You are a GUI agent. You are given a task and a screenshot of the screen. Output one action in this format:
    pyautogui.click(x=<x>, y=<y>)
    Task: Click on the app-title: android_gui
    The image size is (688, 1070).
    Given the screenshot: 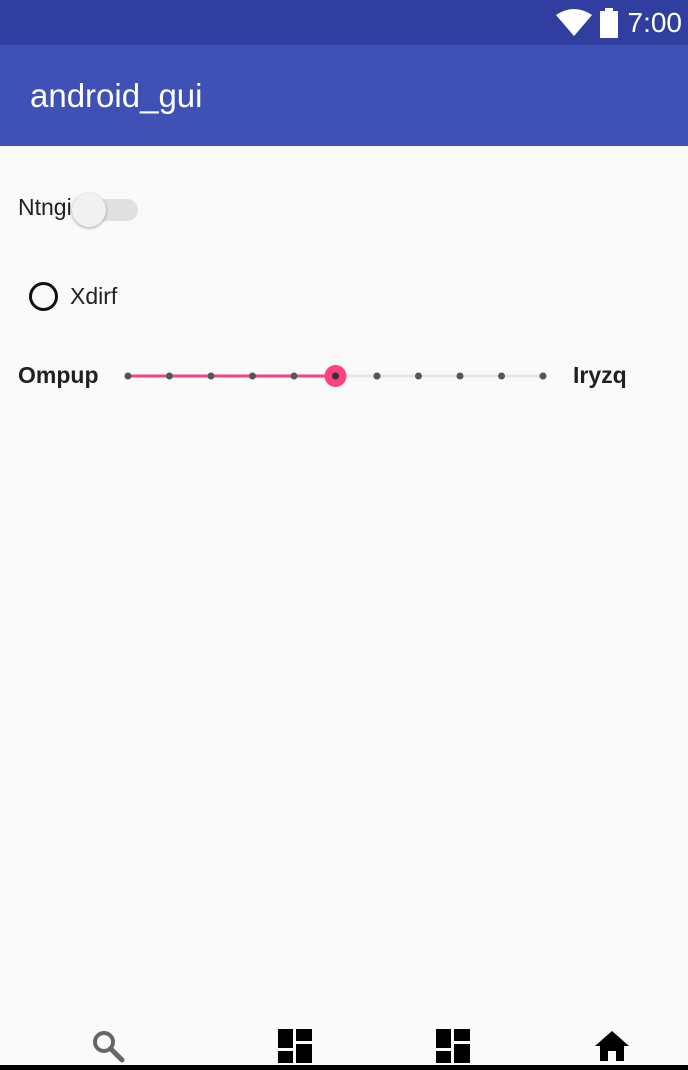 What is the action you would take?
    pyautogui.click(x=116, y=95)
    